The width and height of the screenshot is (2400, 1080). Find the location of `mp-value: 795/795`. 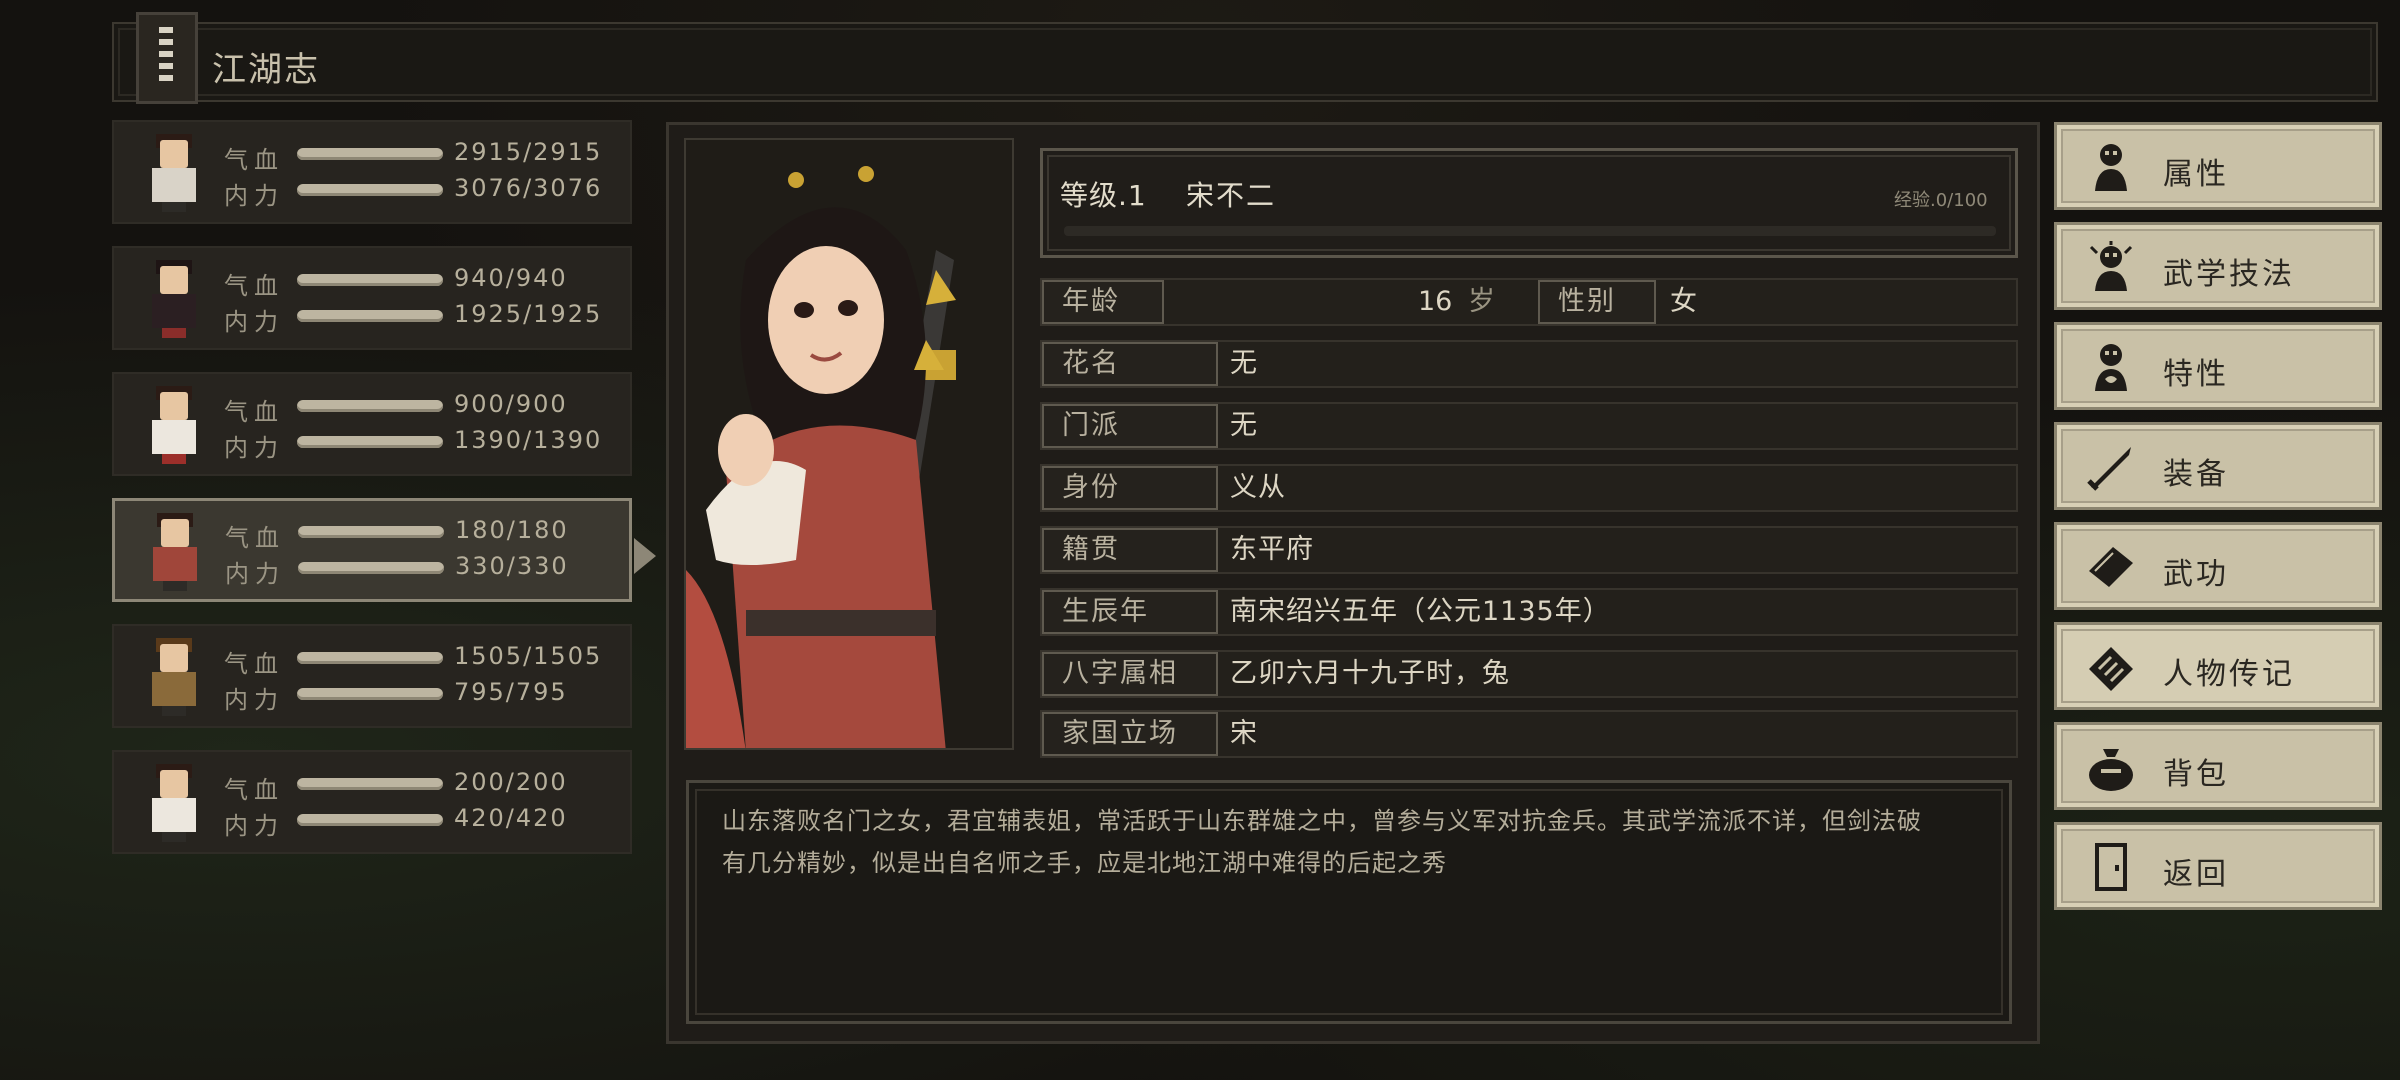

mp-value: 795/795 is located at coordinates (511, 692).